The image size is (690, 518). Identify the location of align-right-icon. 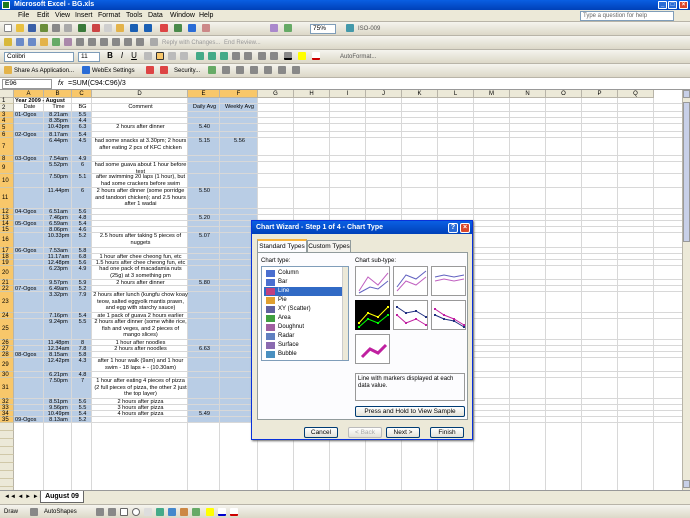
(172, 56).